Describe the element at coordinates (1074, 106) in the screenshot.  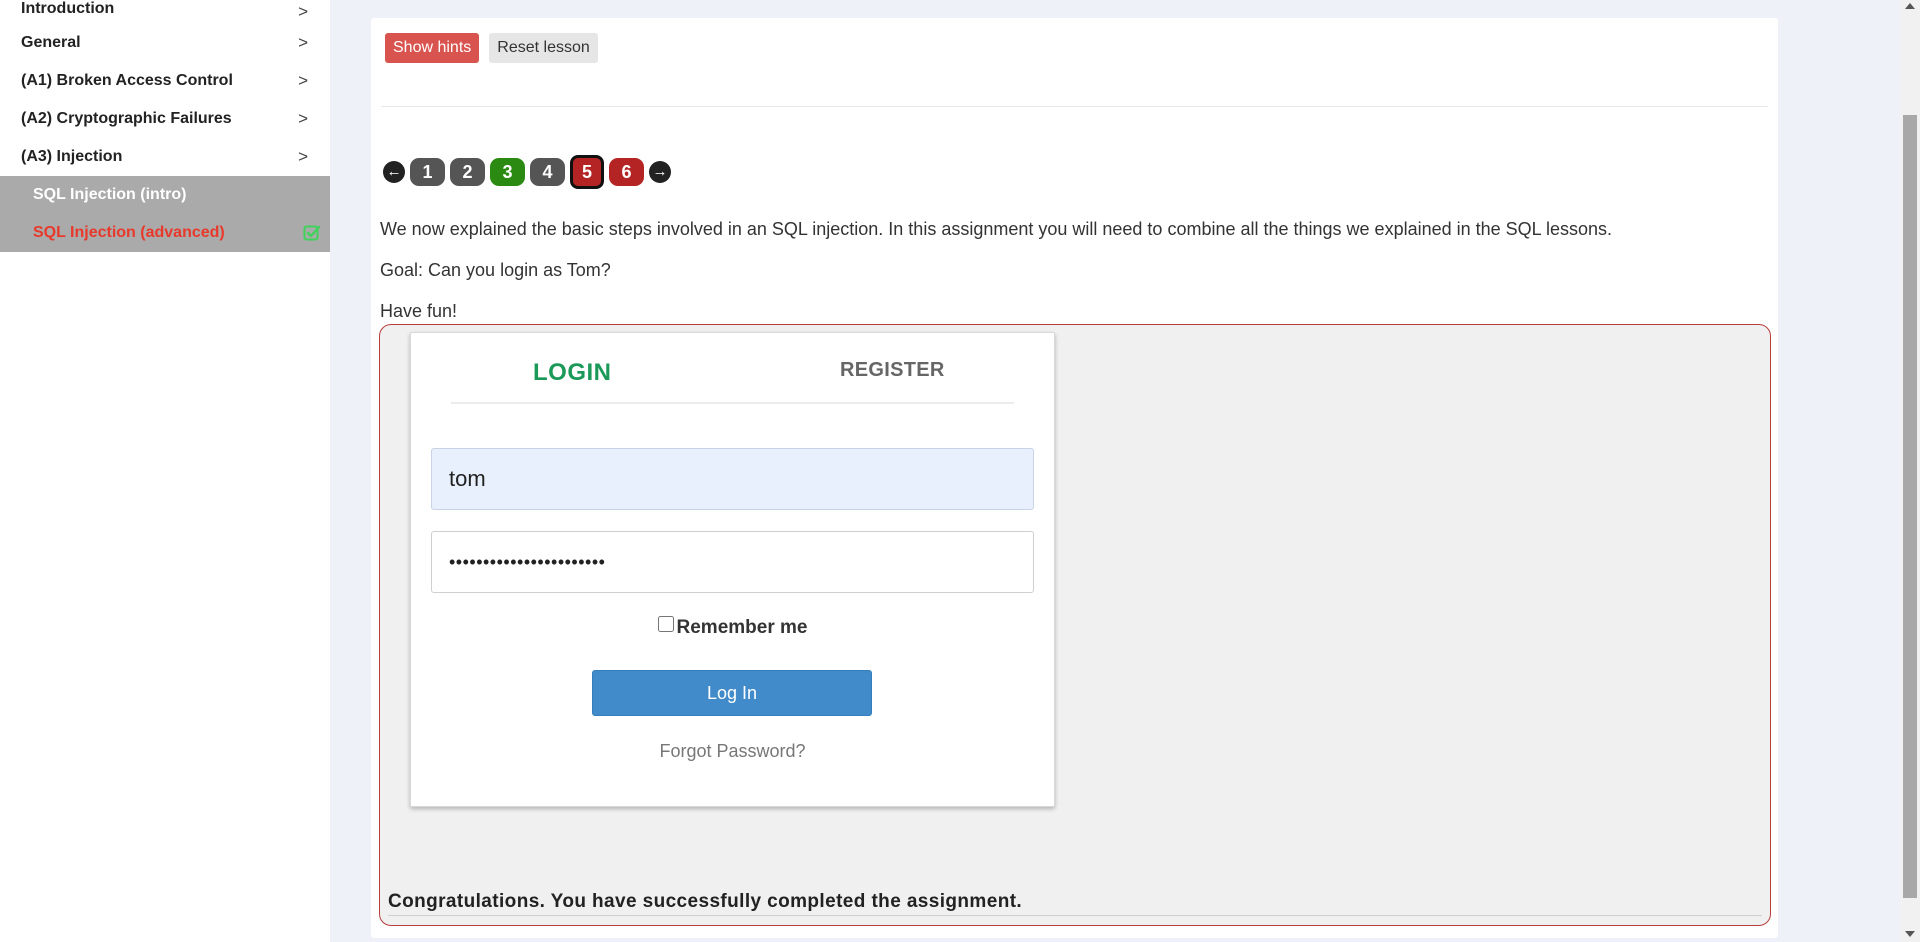
I see `divider` at that location.